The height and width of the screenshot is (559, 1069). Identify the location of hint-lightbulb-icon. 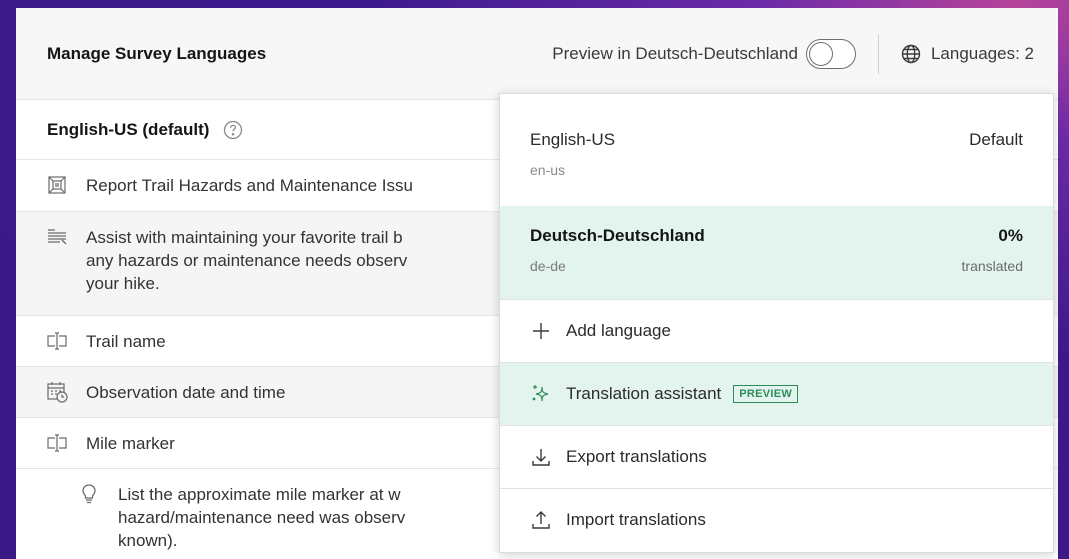
(89, 494).